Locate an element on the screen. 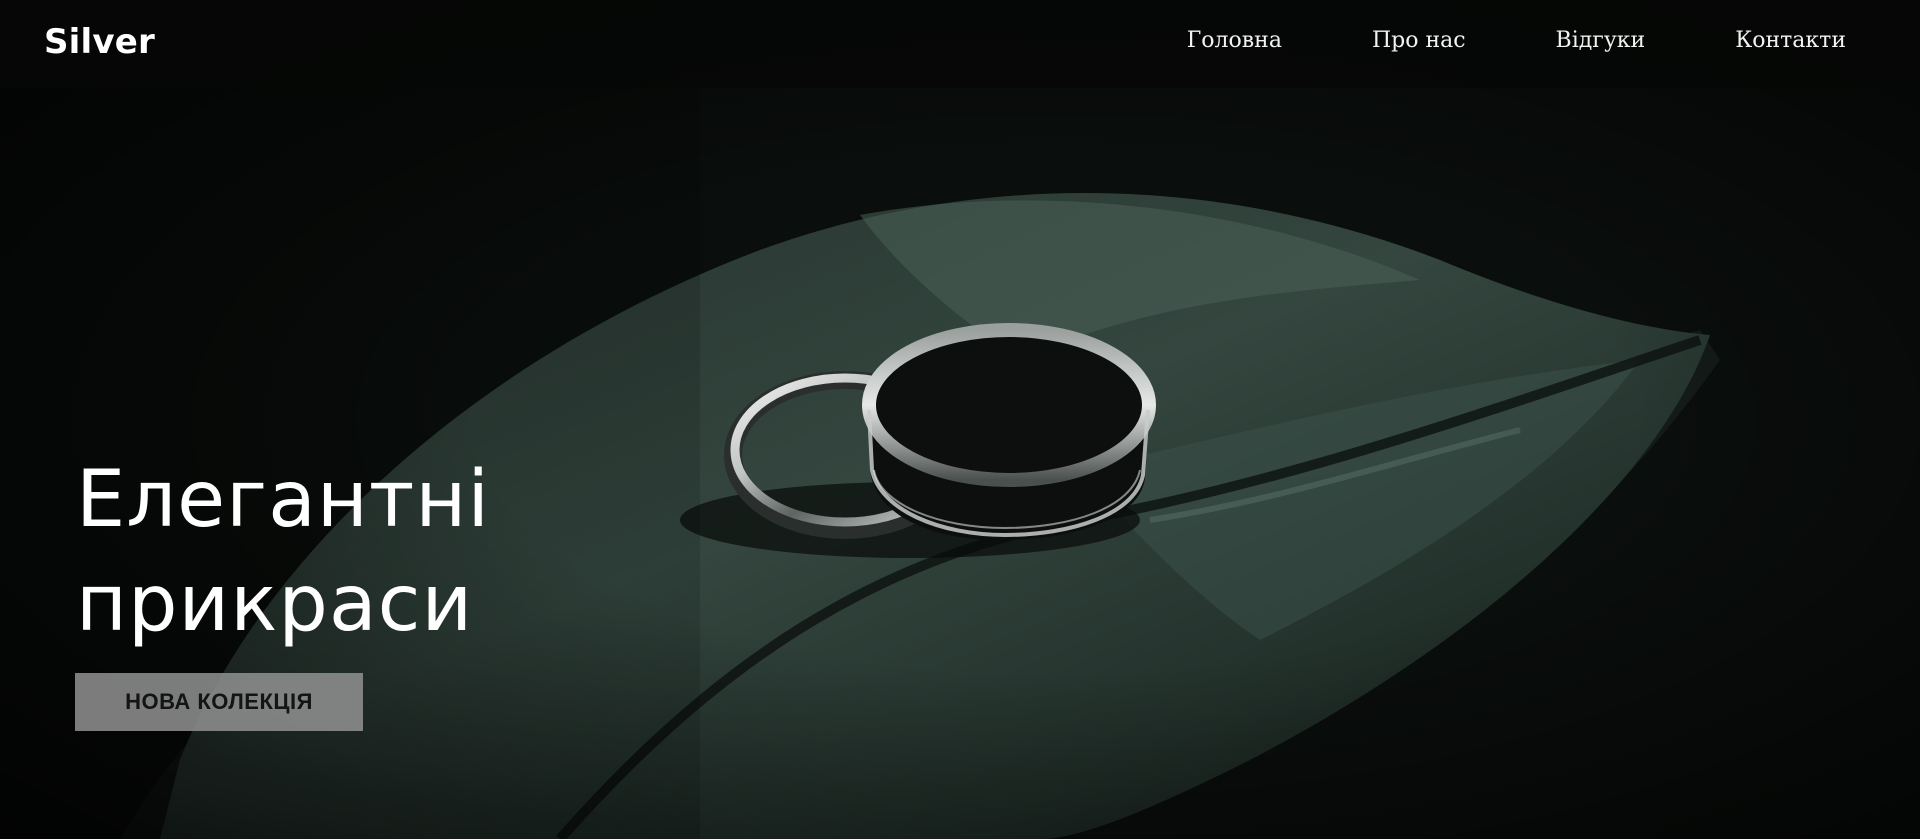 Image resolution: width=1920 pixels, height=839 pixels. hero-title-line-1: Елегантні is located at coordinates (283, 500).